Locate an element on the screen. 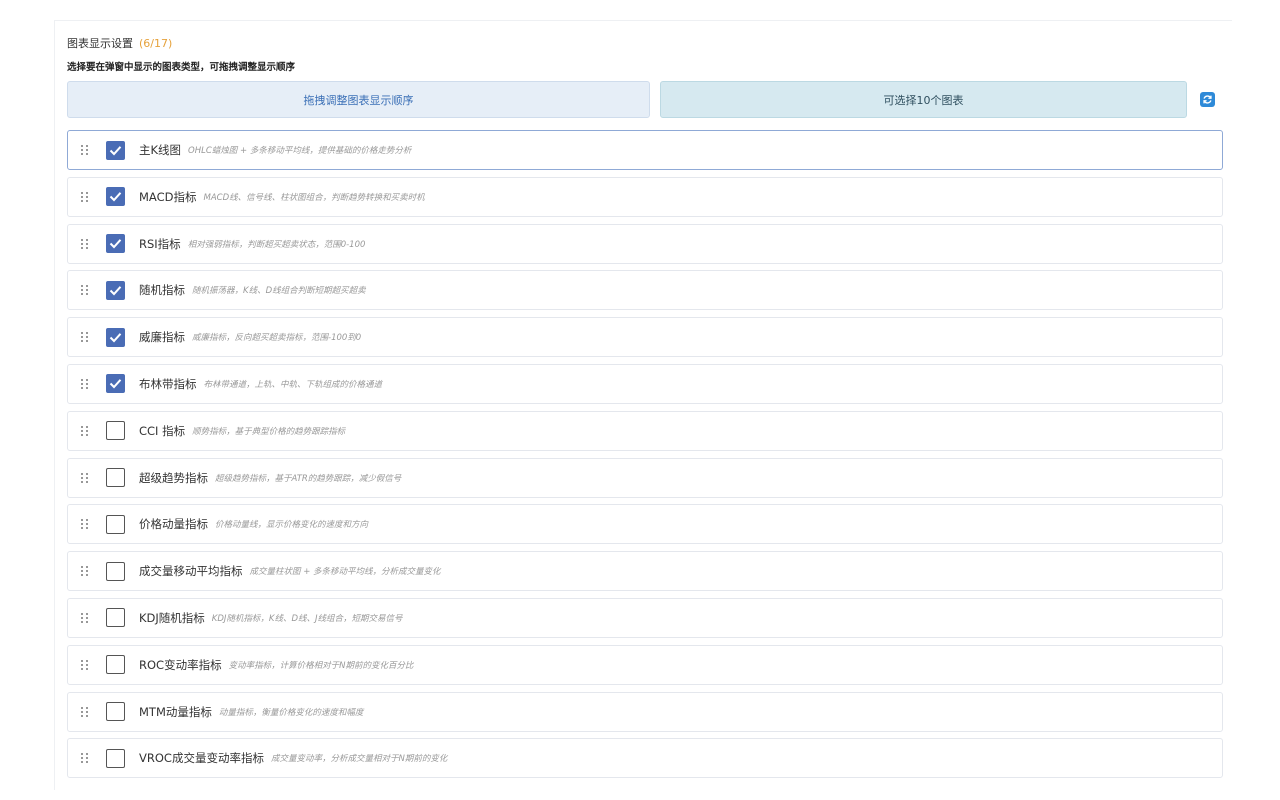 The height and width of the screenshot is (800, 1280). refresh-icon is located at coordinates (1207, 99).